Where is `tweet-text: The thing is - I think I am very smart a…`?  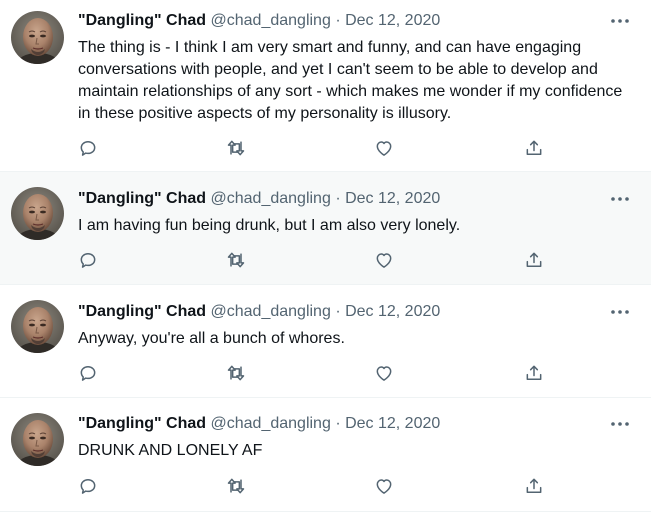
tweet-text: The thing is - I think I am very smart a… is located at coordinates (350, 80).